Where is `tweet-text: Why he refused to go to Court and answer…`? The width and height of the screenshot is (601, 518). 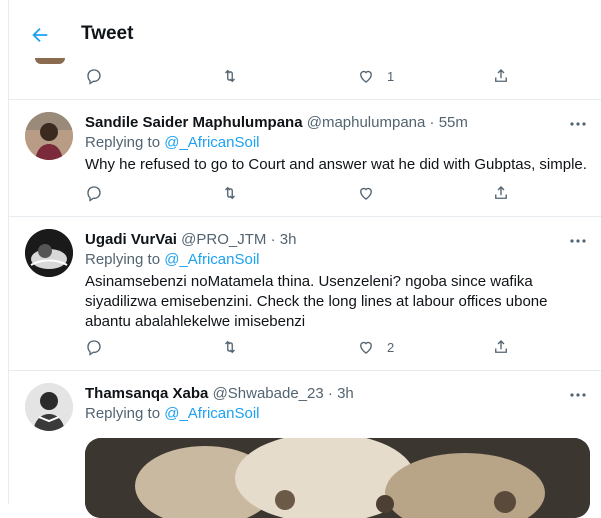 tweet-text: Why he refused to go to Court and answer… is located at coordinates (336, 164).